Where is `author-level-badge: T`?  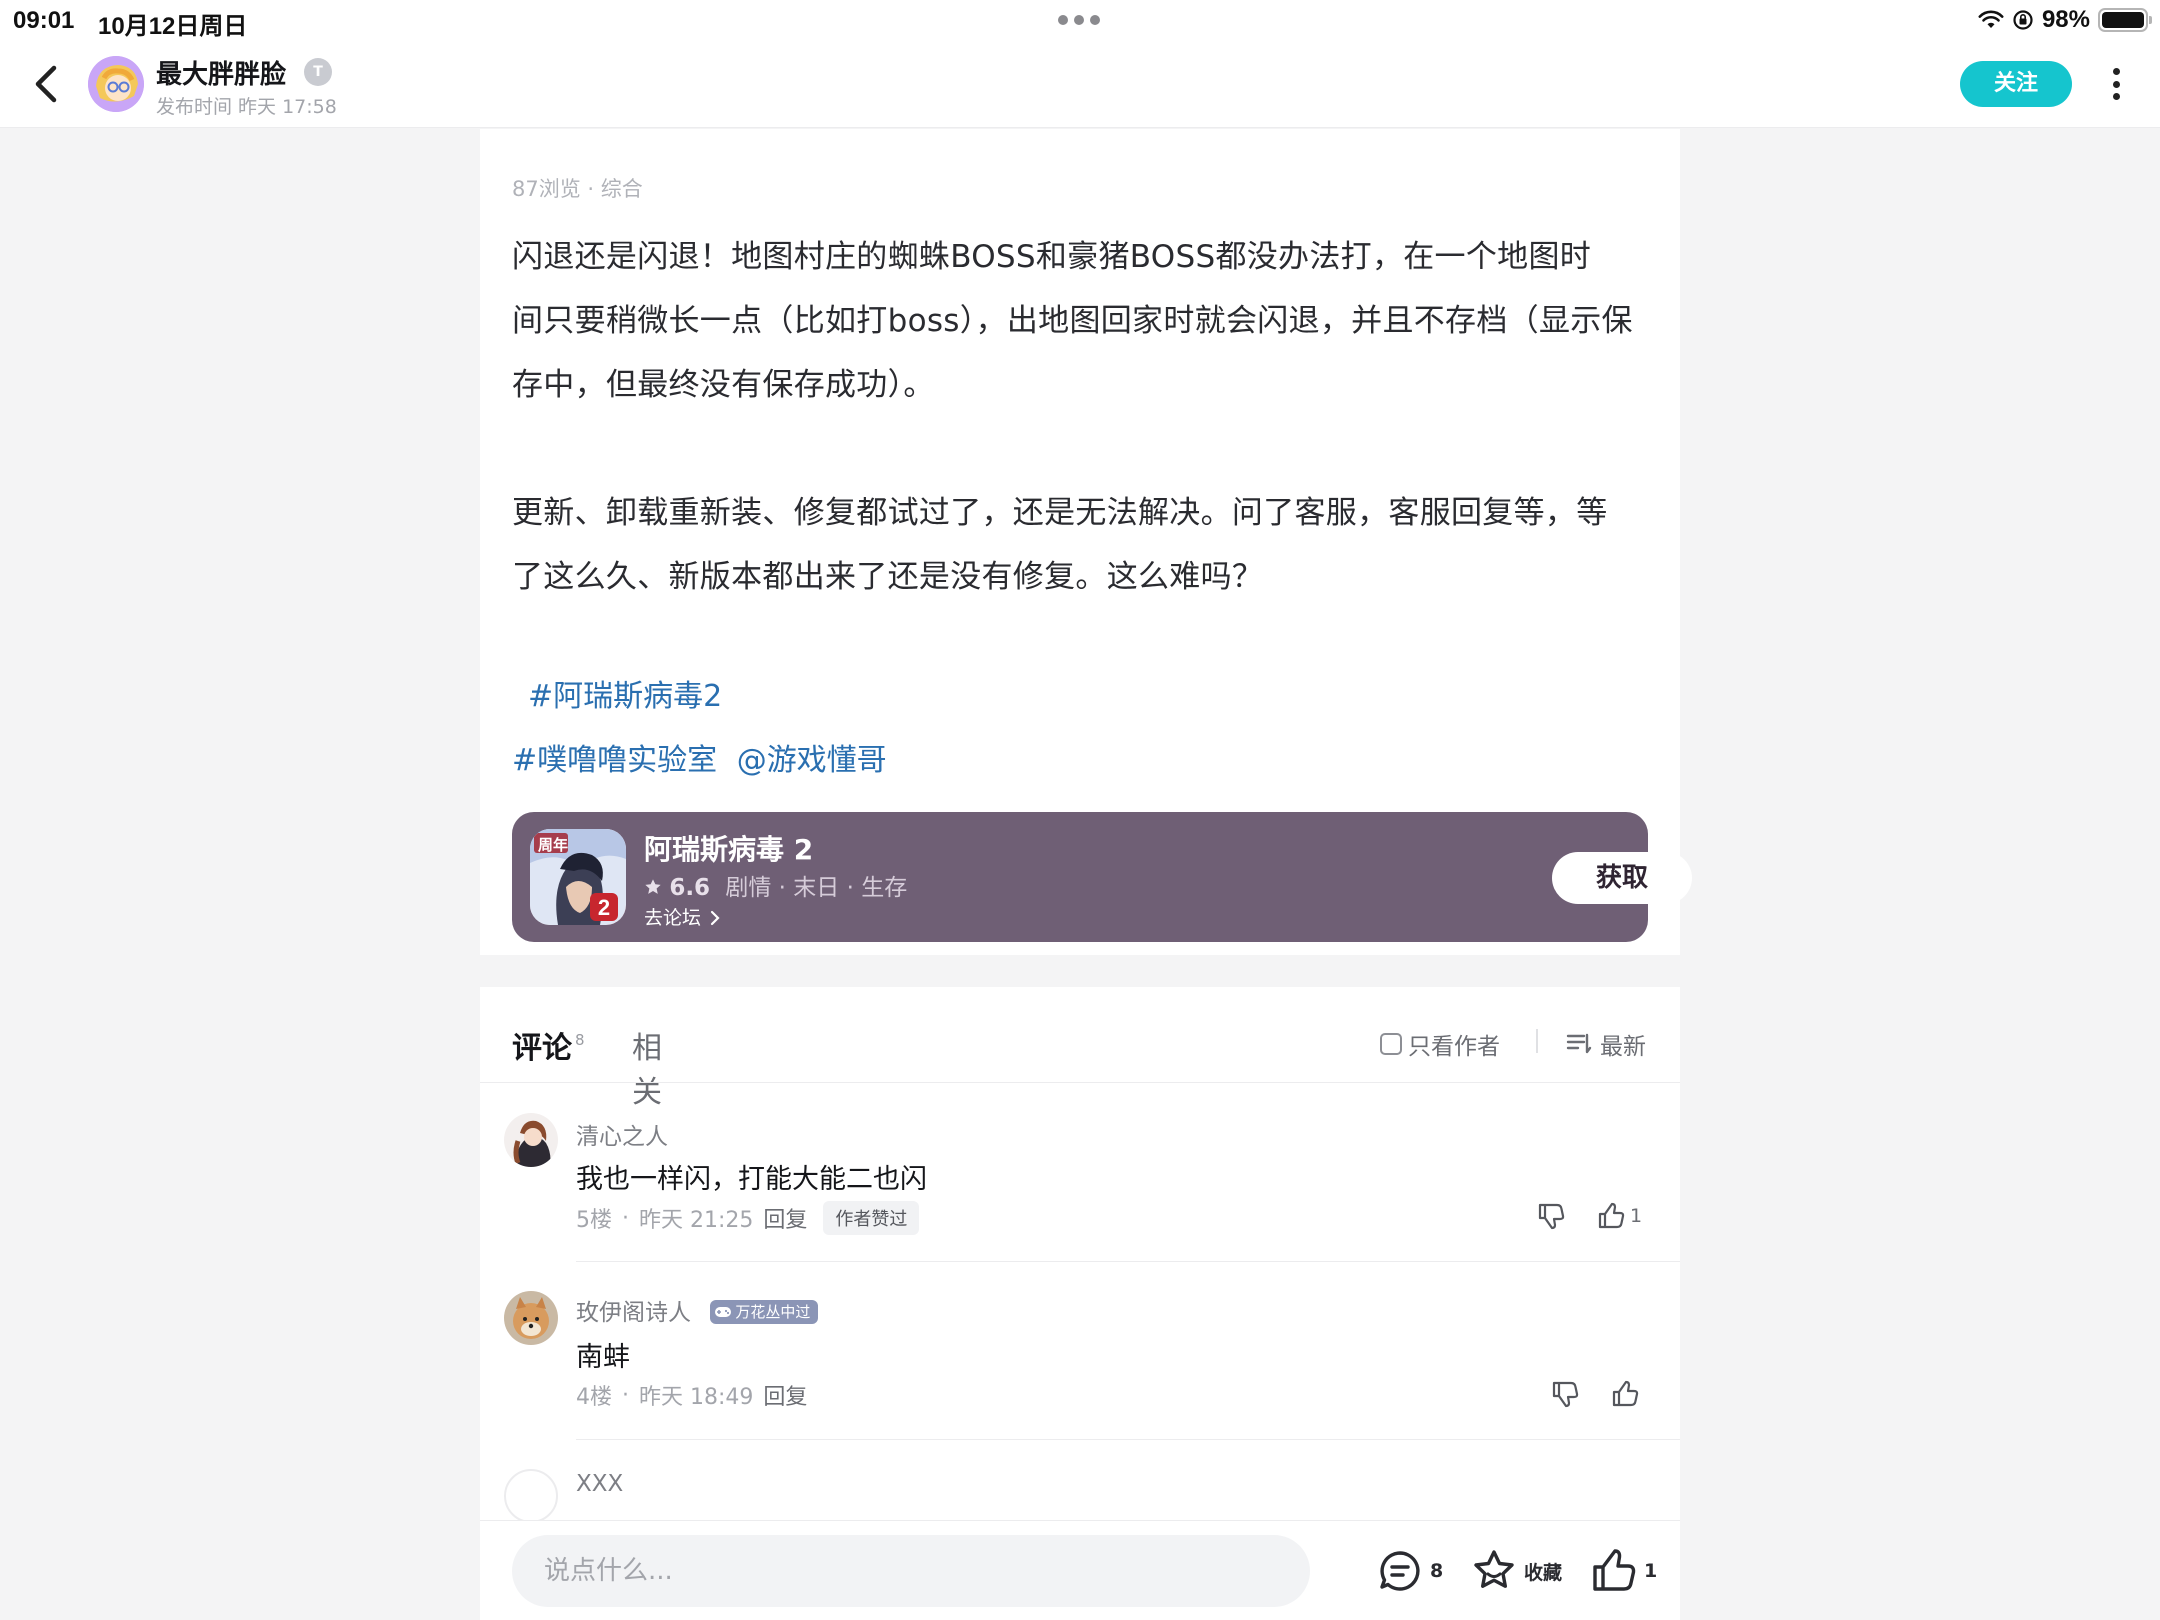
author-level-badge: T is located at coordinates (318, 72).